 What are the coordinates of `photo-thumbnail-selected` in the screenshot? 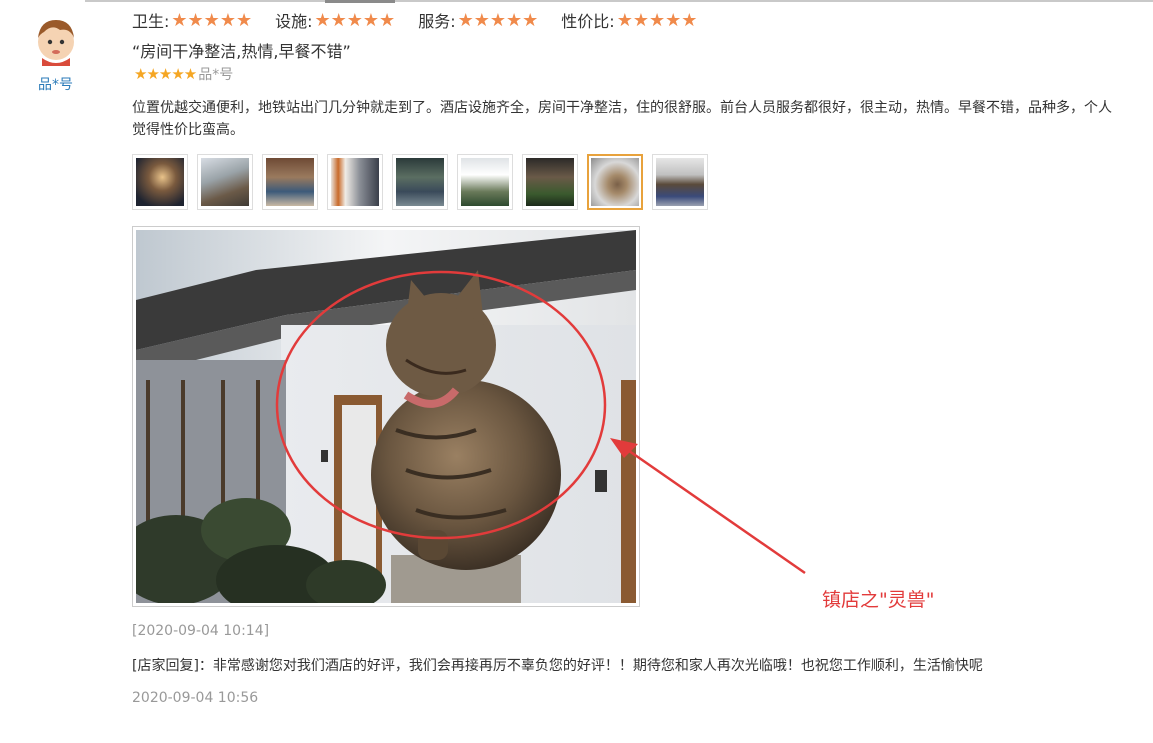 It's located at (615, 182).